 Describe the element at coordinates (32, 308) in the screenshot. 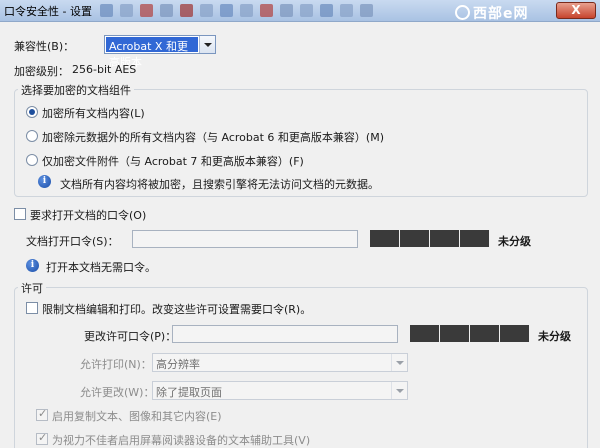

I see `restrict-editing-checkbox` at that location.